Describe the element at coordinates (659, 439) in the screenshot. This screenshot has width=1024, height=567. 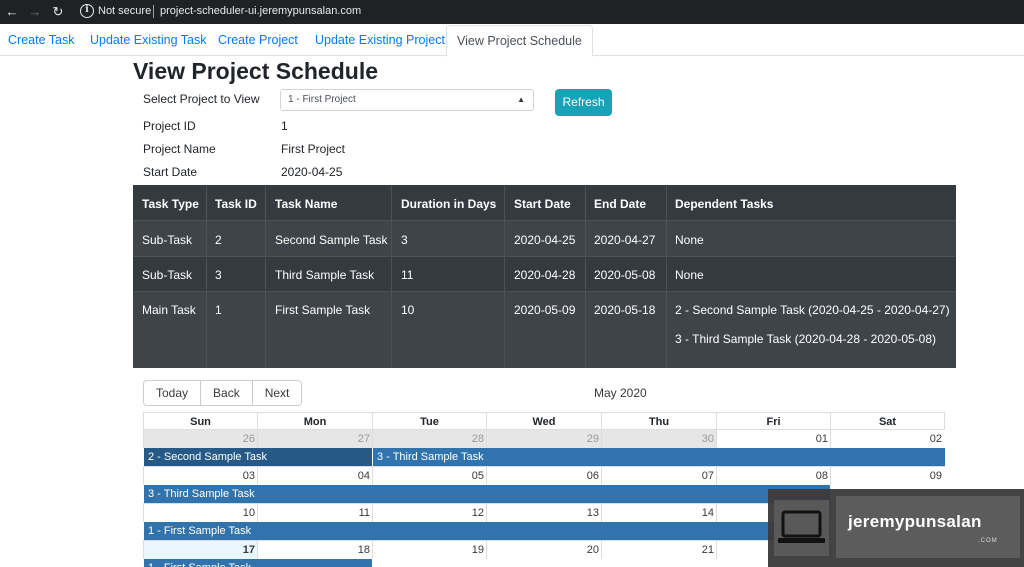
I see `calendar-date: 30` at that location.